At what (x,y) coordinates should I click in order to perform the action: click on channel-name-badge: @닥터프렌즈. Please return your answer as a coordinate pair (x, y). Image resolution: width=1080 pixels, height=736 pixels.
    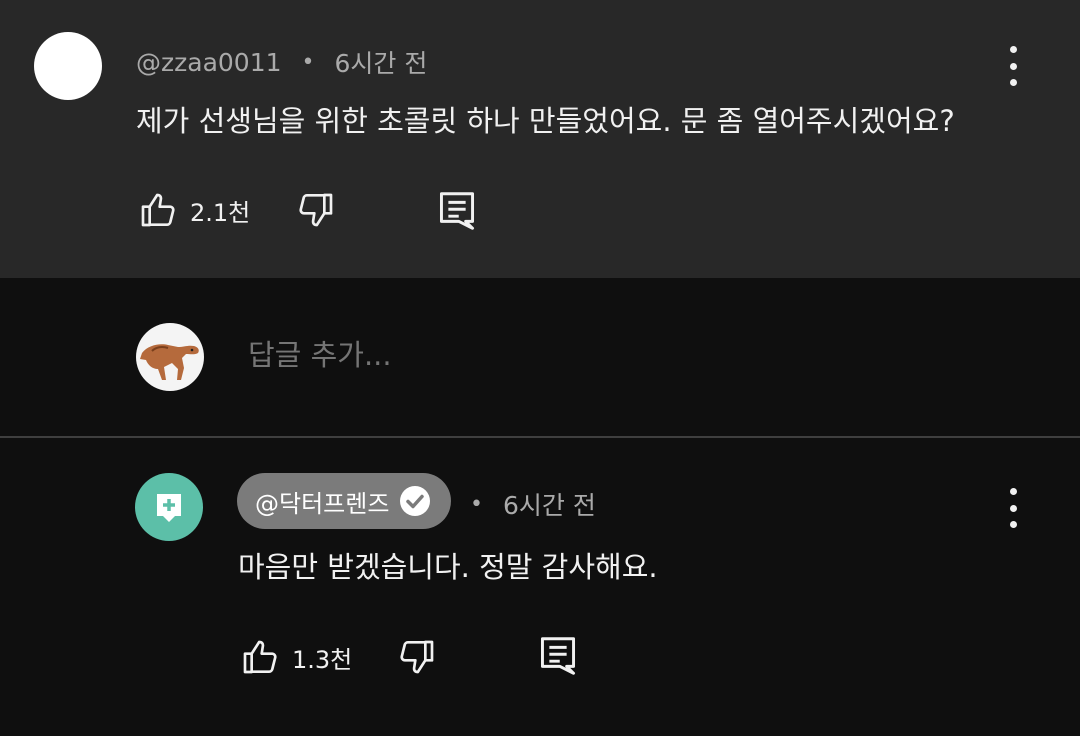
    Looking at the image, I should click on (344, 501).